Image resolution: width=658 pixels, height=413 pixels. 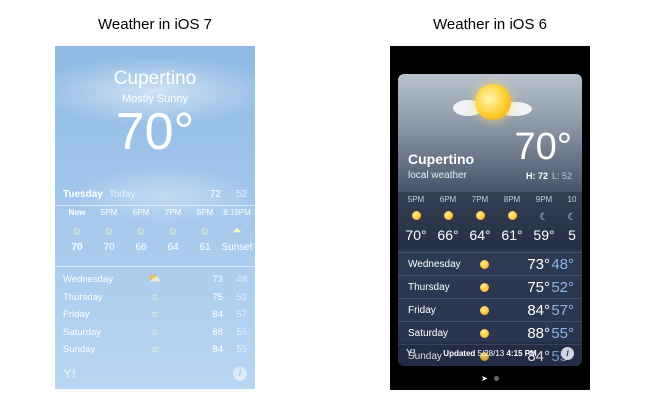 I want to click on today-label: Today, so click(x=122, y=194).